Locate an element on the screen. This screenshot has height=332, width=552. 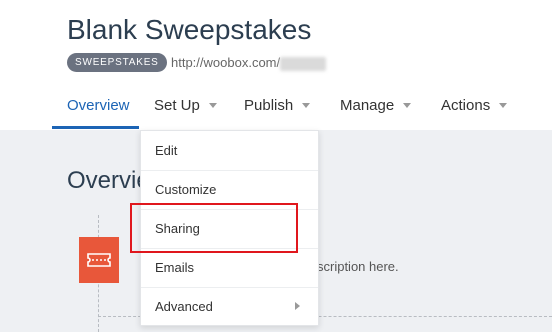
campaign-description: scription here. is located at coordinates (358, 266).